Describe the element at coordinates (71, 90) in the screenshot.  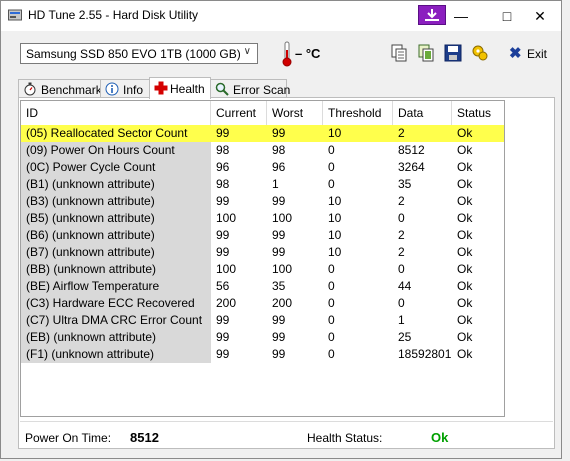
I see `tab-label: Benchmark` at that location.